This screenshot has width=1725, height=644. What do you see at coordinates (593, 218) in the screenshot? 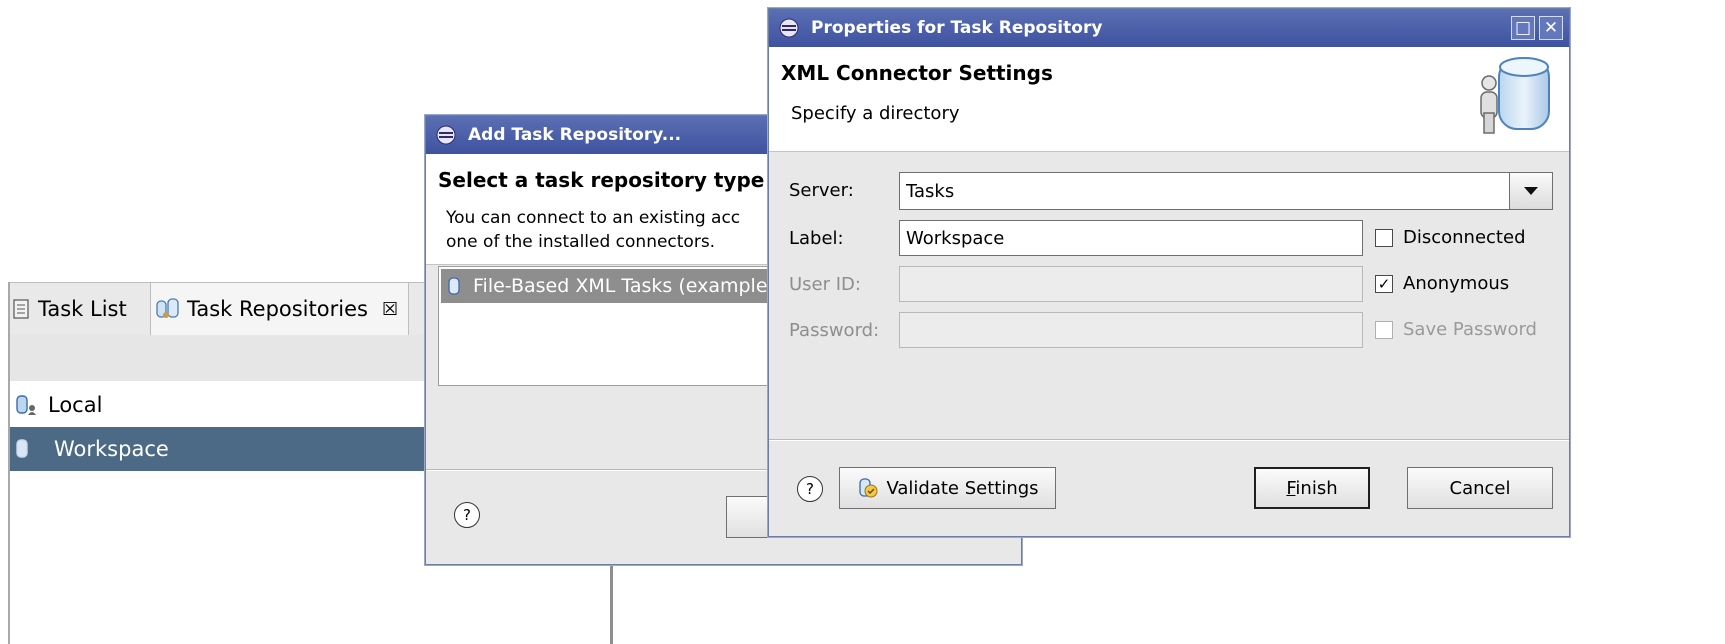
I see `page-description-line1: You can connect to an existing acc` at bounding box center [593, 218].